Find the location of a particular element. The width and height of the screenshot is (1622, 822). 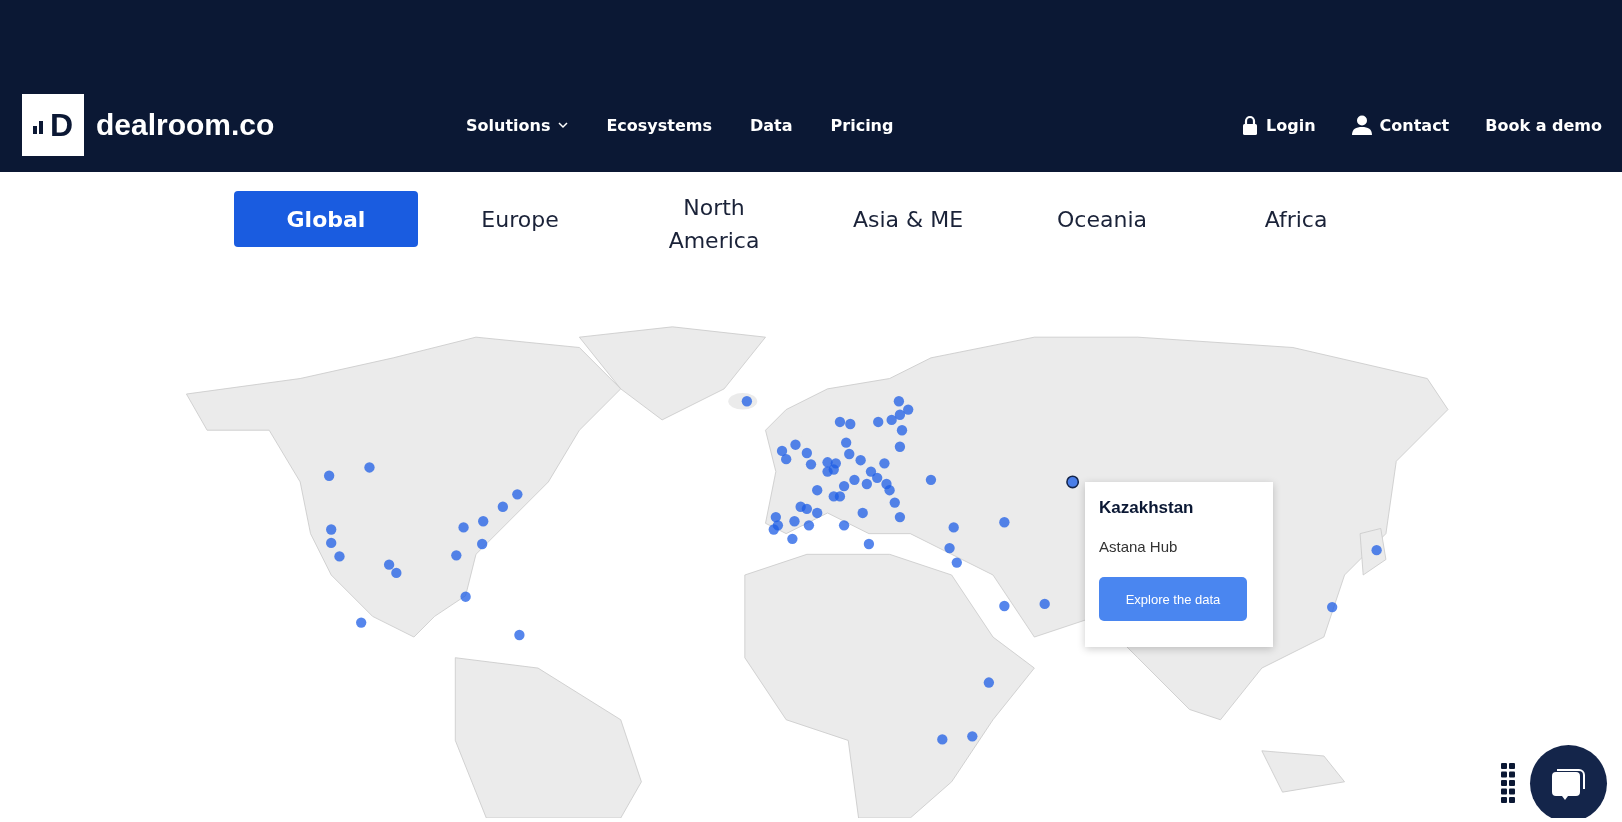

region-tab: Asia & ME is located at coordinates (908, 219).